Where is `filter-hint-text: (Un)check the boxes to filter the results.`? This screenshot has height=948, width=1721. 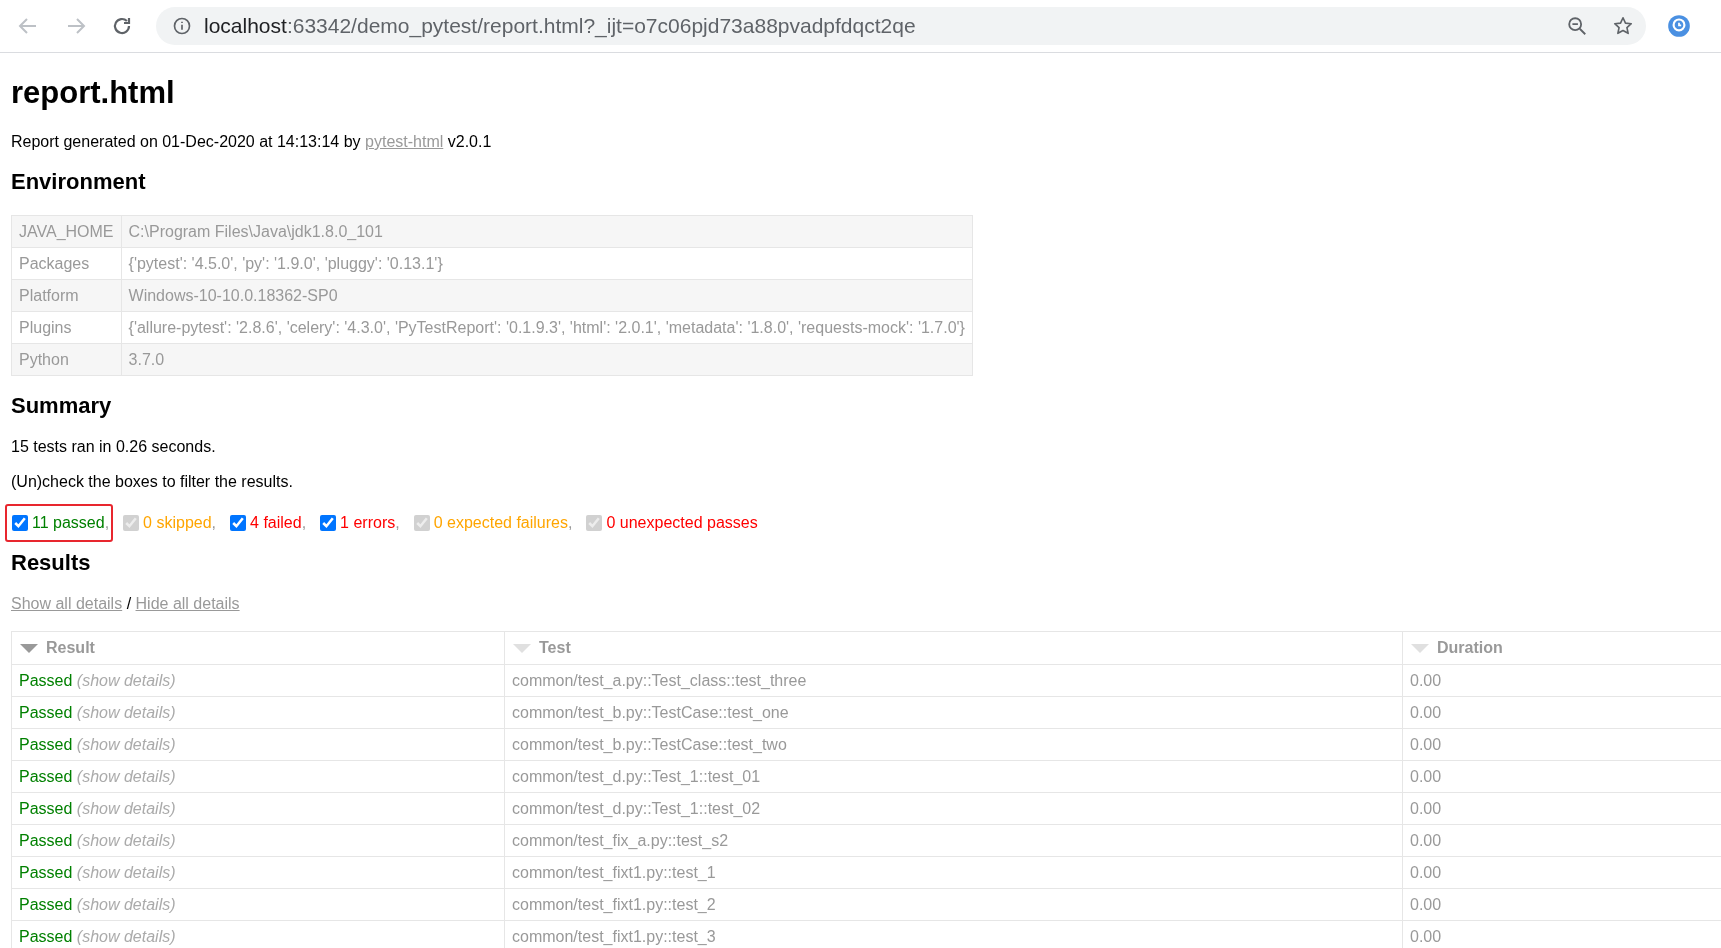 filter-hint-text: (Un)check the boxes to filter the results. is located at coordinates (152, 482).